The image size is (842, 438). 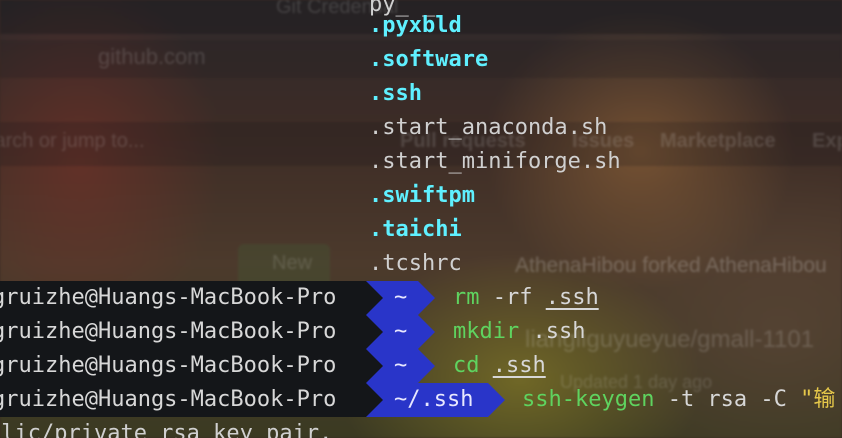 I want to click on prompt-line: gruizhe@Huangs-MacBook-Pro ~ rm -rf .ssh, so click(x=421, y=298).